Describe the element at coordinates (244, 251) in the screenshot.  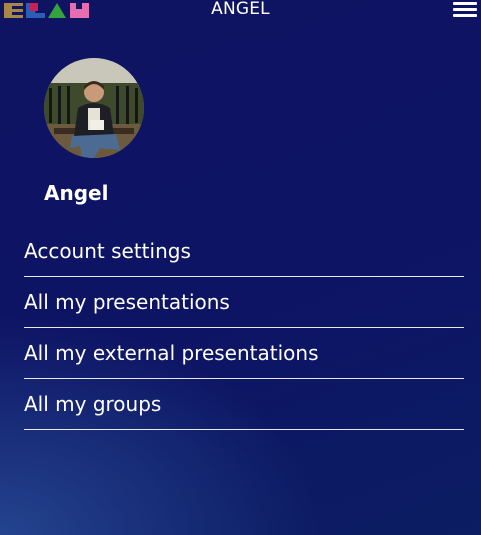
I see `menu-item-account-settings: Account settings` at that location.